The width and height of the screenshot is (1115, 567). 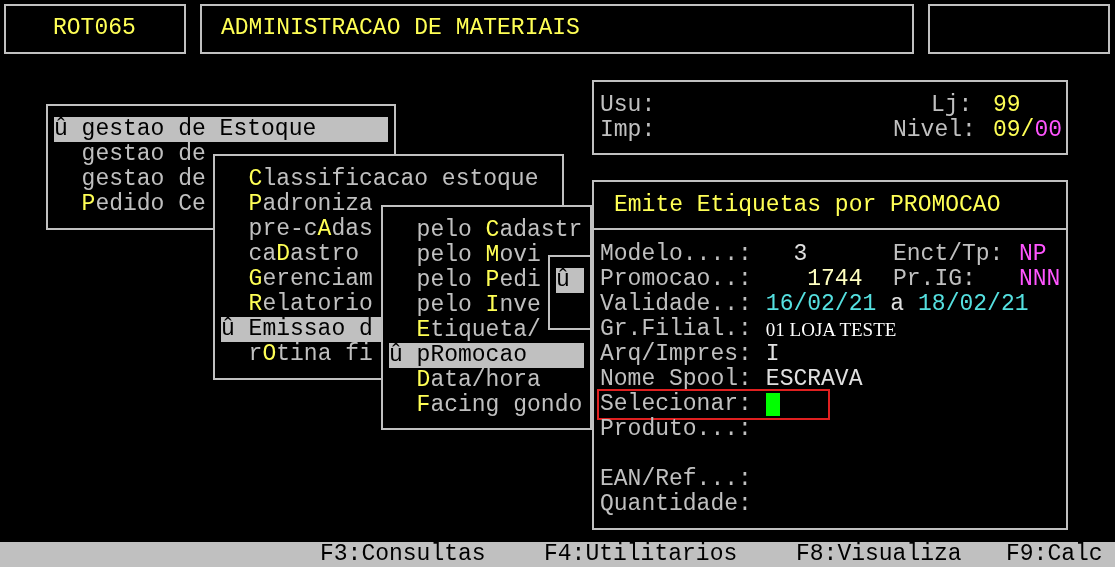 What do you see at coordinates (676, 329) in the screenshot?
I see `field-label: Gr.Filial.:` at bounding box center [676, 329].